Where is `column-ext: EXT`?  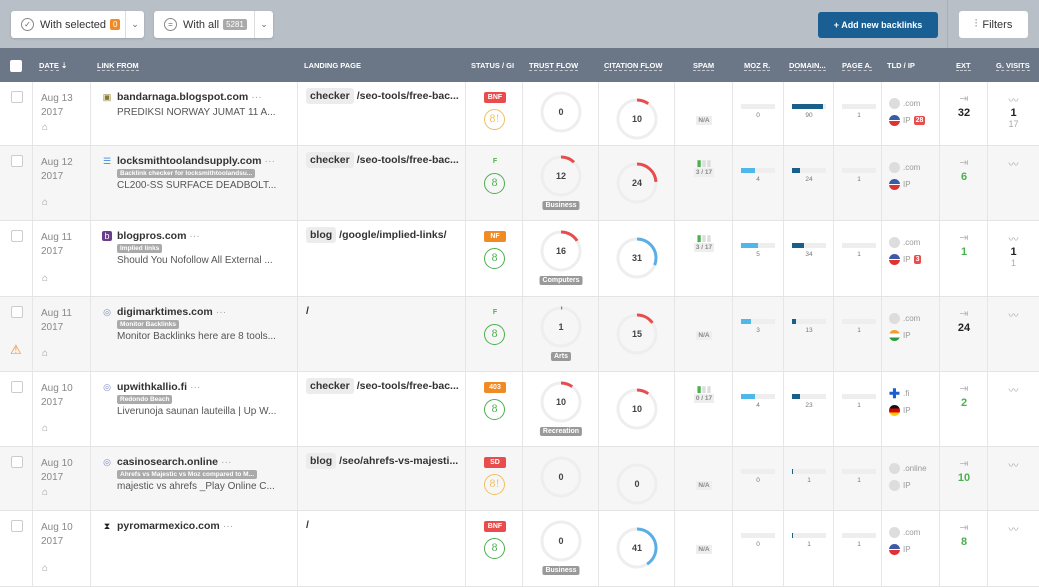
column-ext: EXT is located at coordinates (963, 66).